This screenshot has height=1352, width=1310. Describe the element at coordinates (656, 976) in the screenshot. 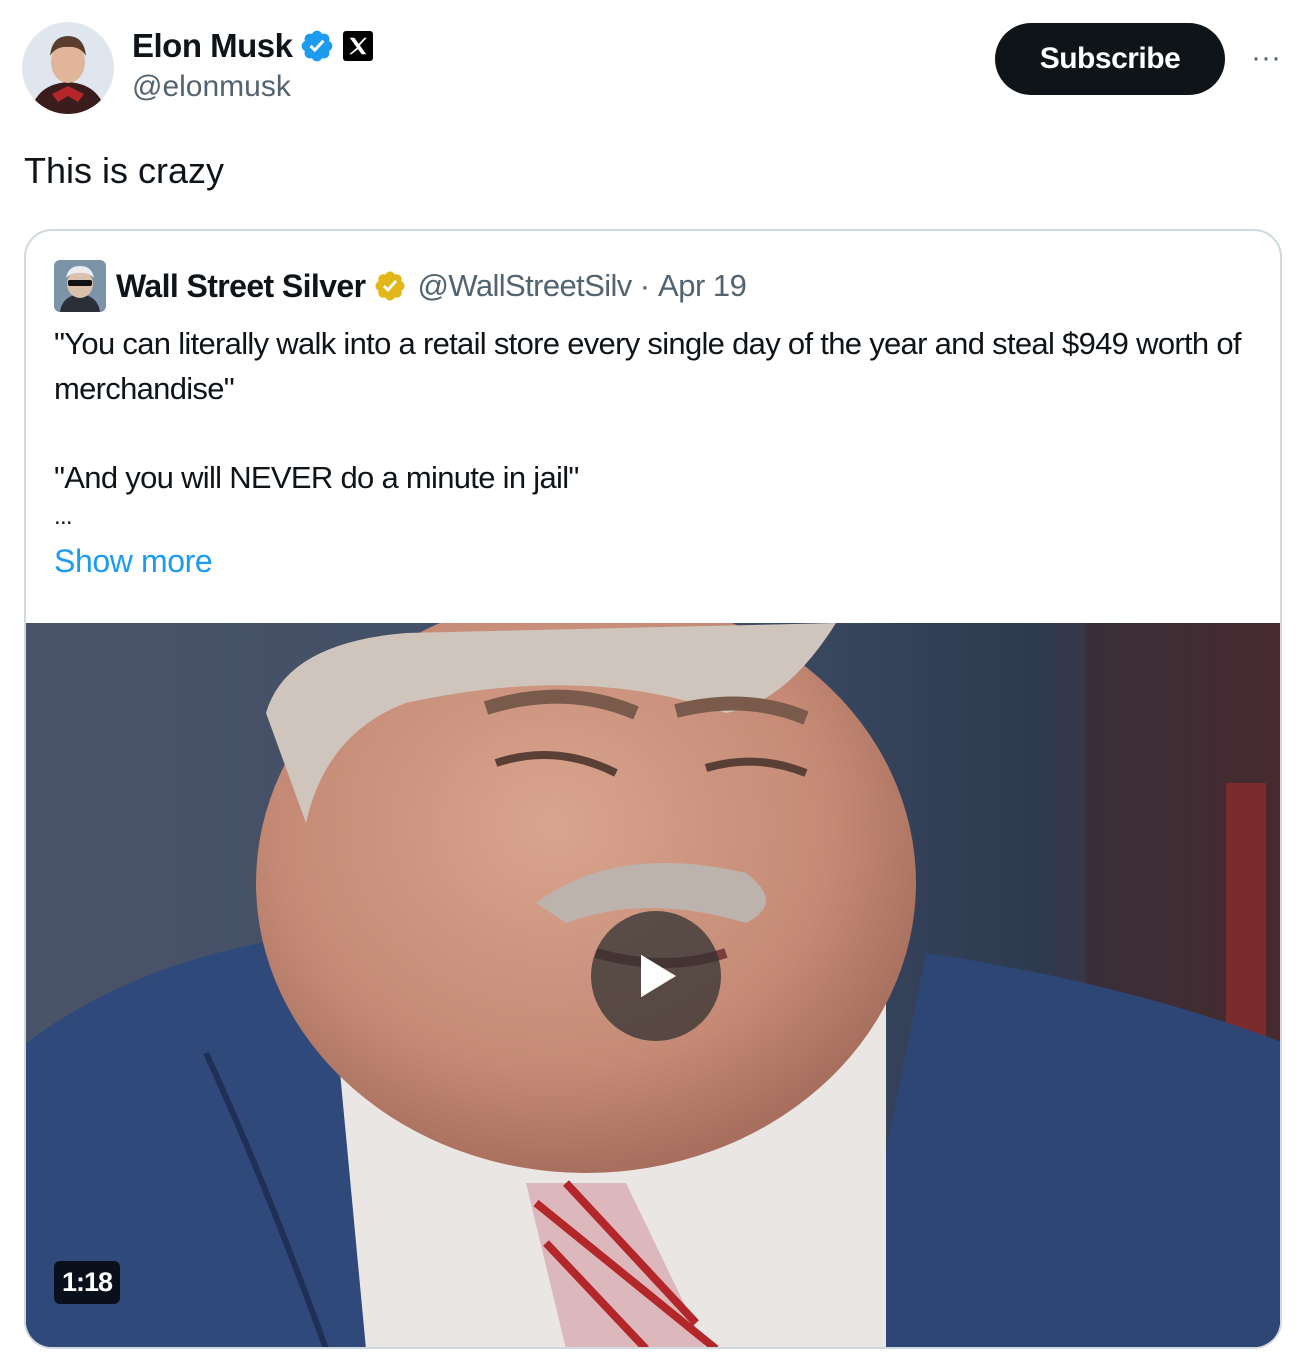

I see `play-icon` at that location.